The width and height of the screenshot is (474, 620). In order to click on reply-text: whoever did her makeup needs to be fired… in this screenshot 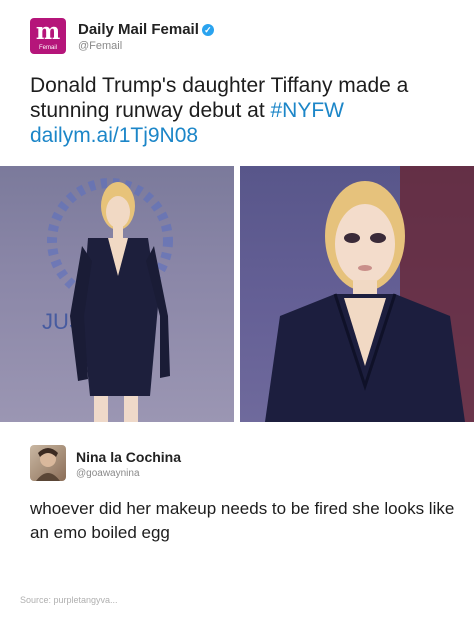, I will do `click(242, 520)`.